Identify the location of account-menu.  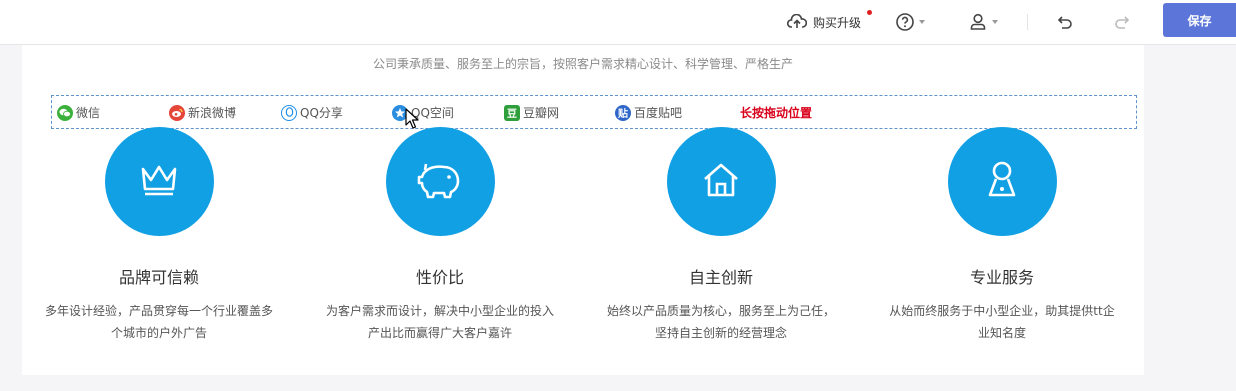
(983, 22).